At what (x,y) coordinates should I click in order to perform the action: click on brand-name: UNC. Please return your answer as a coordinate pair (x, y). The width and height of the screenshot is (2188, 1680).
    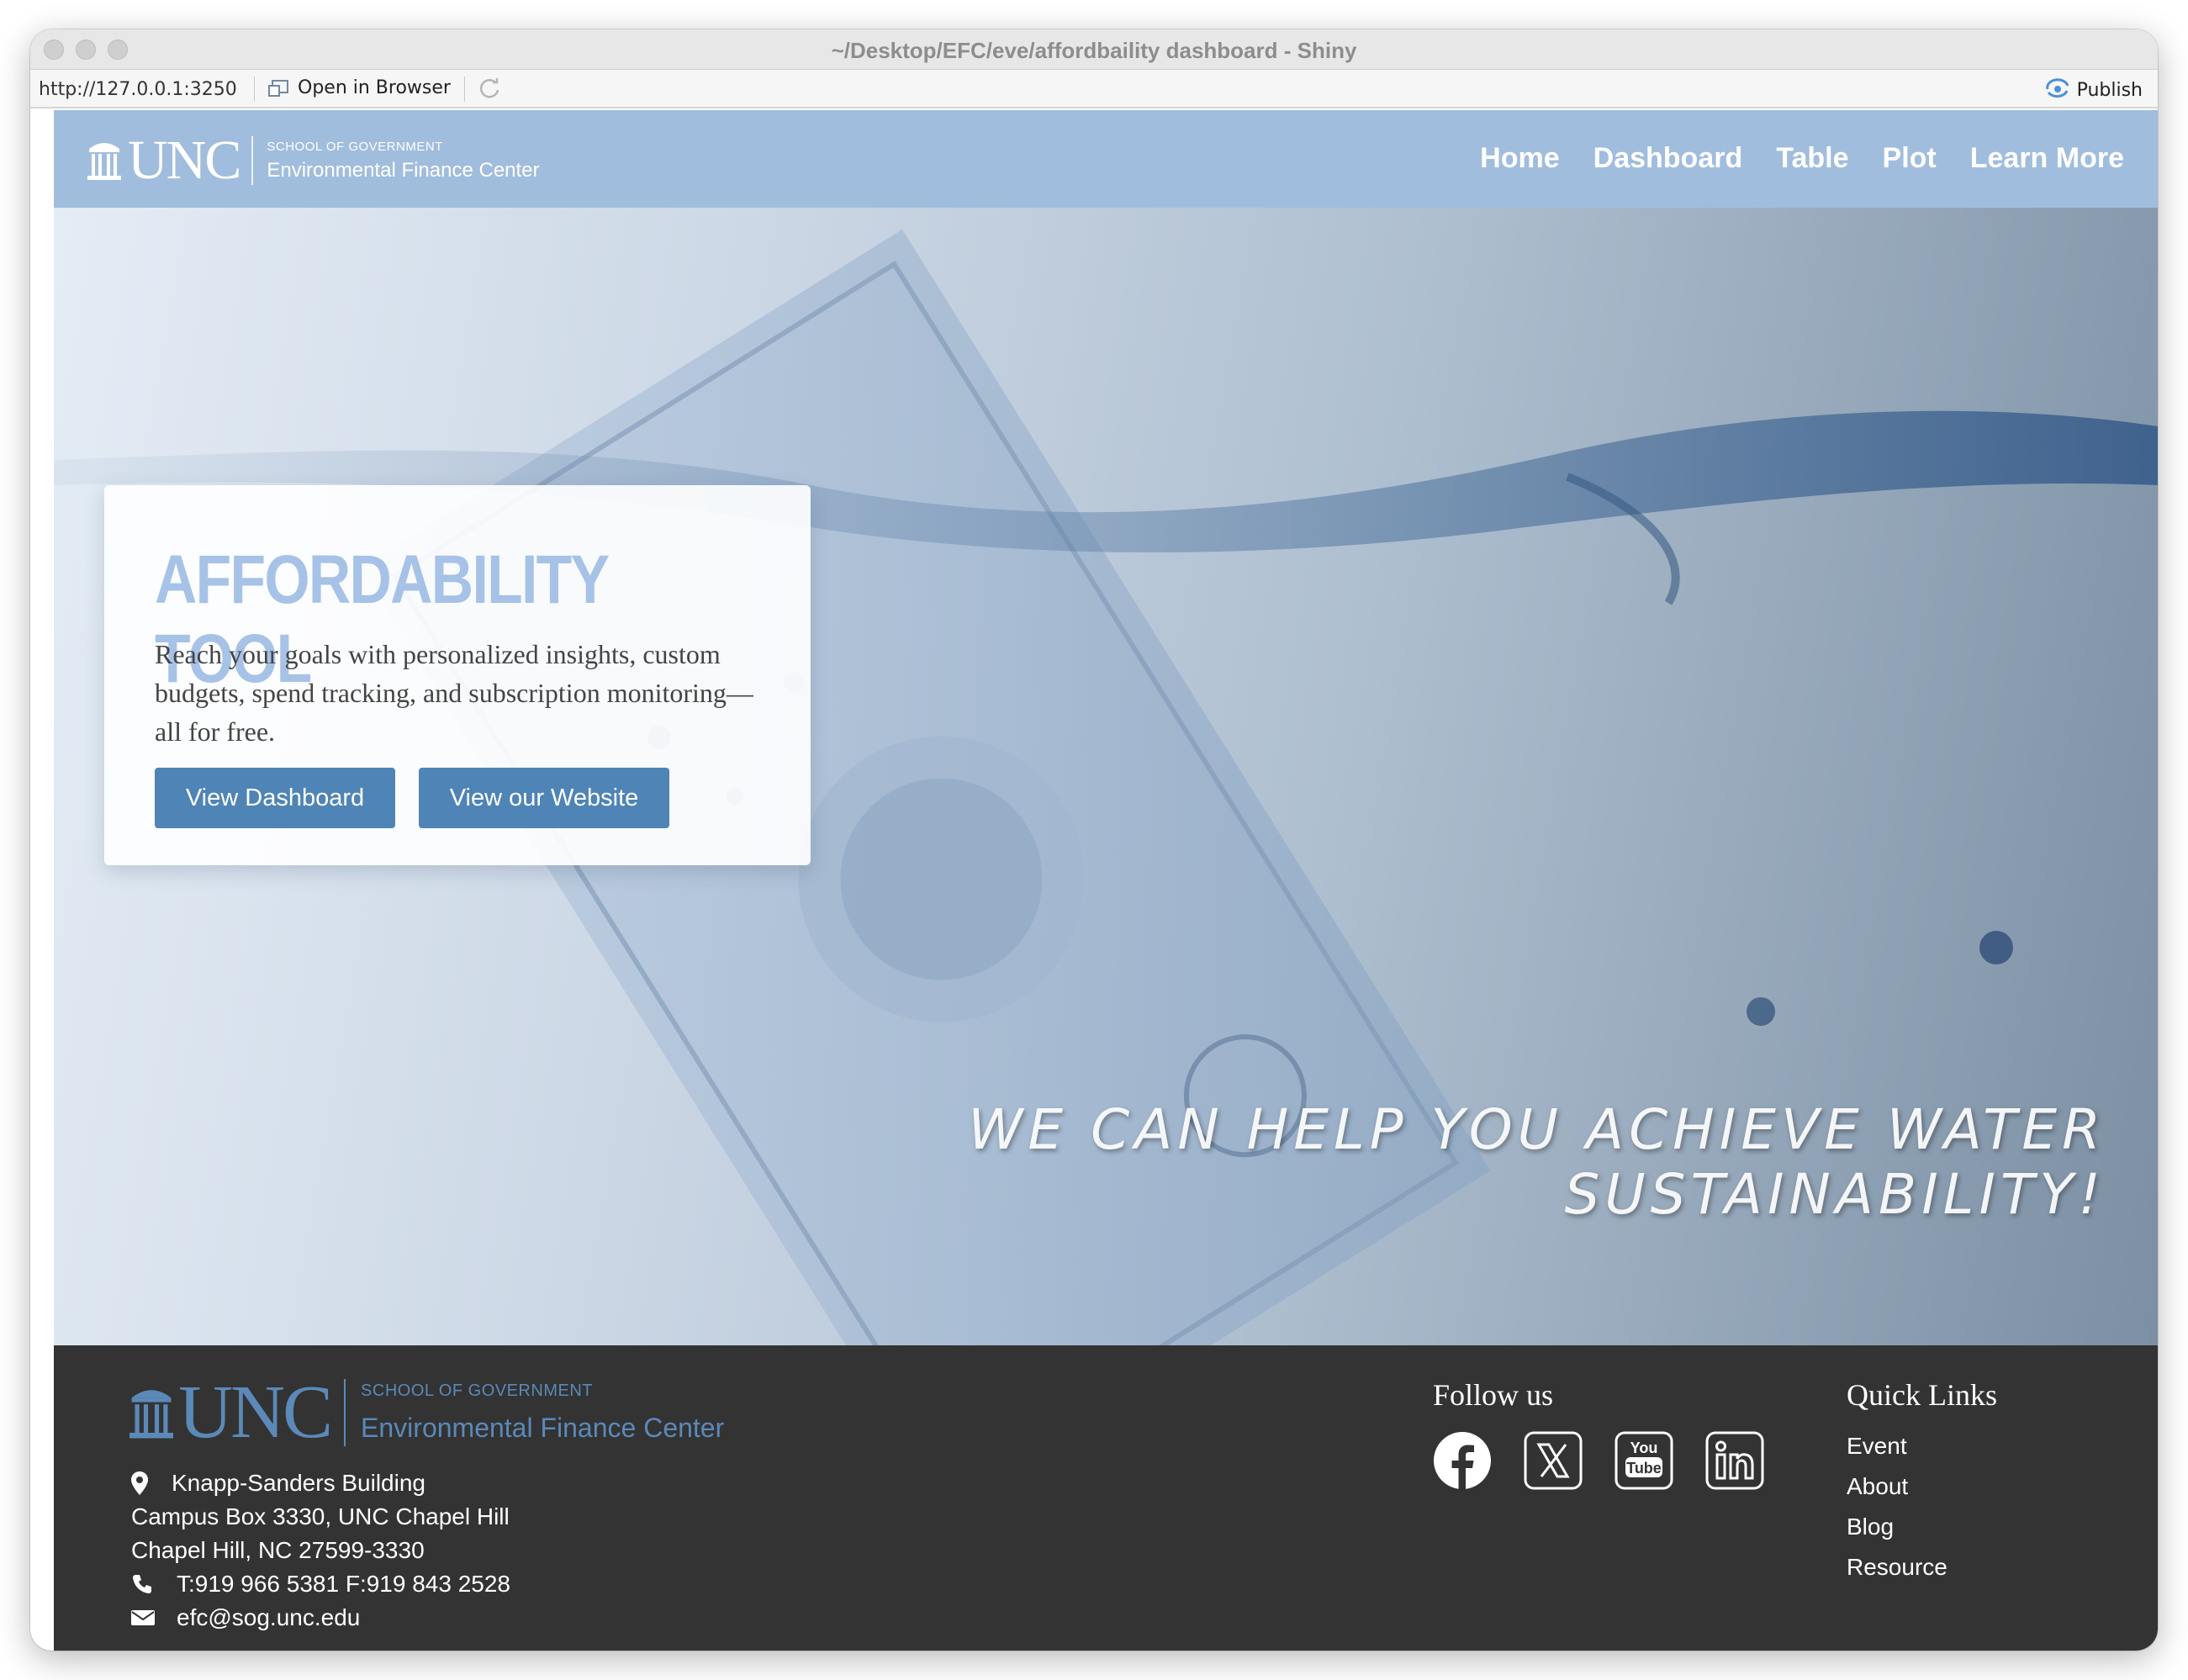
    Looking at the image, I should click on (184, 160).